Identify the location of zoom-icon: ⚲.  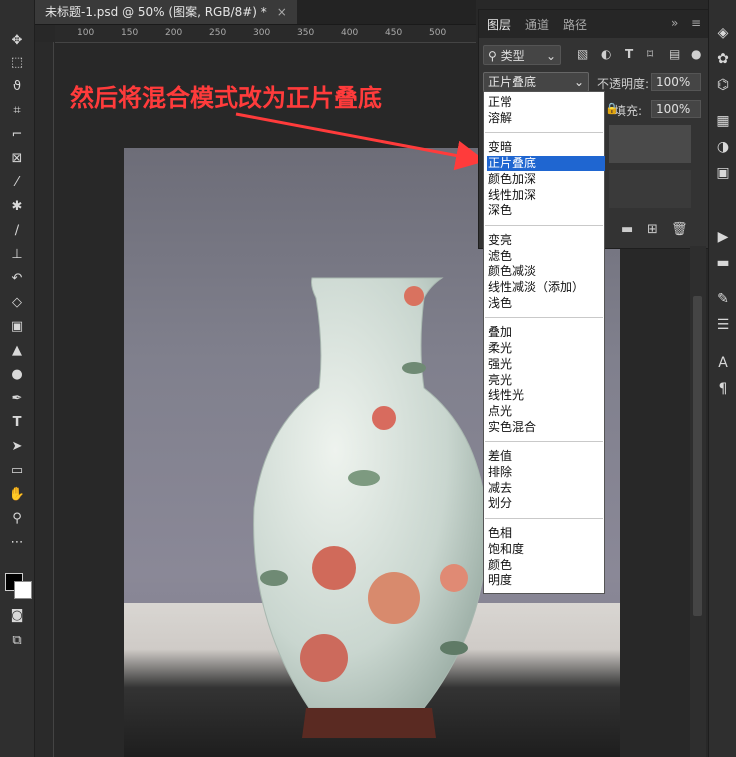
(17, 518).